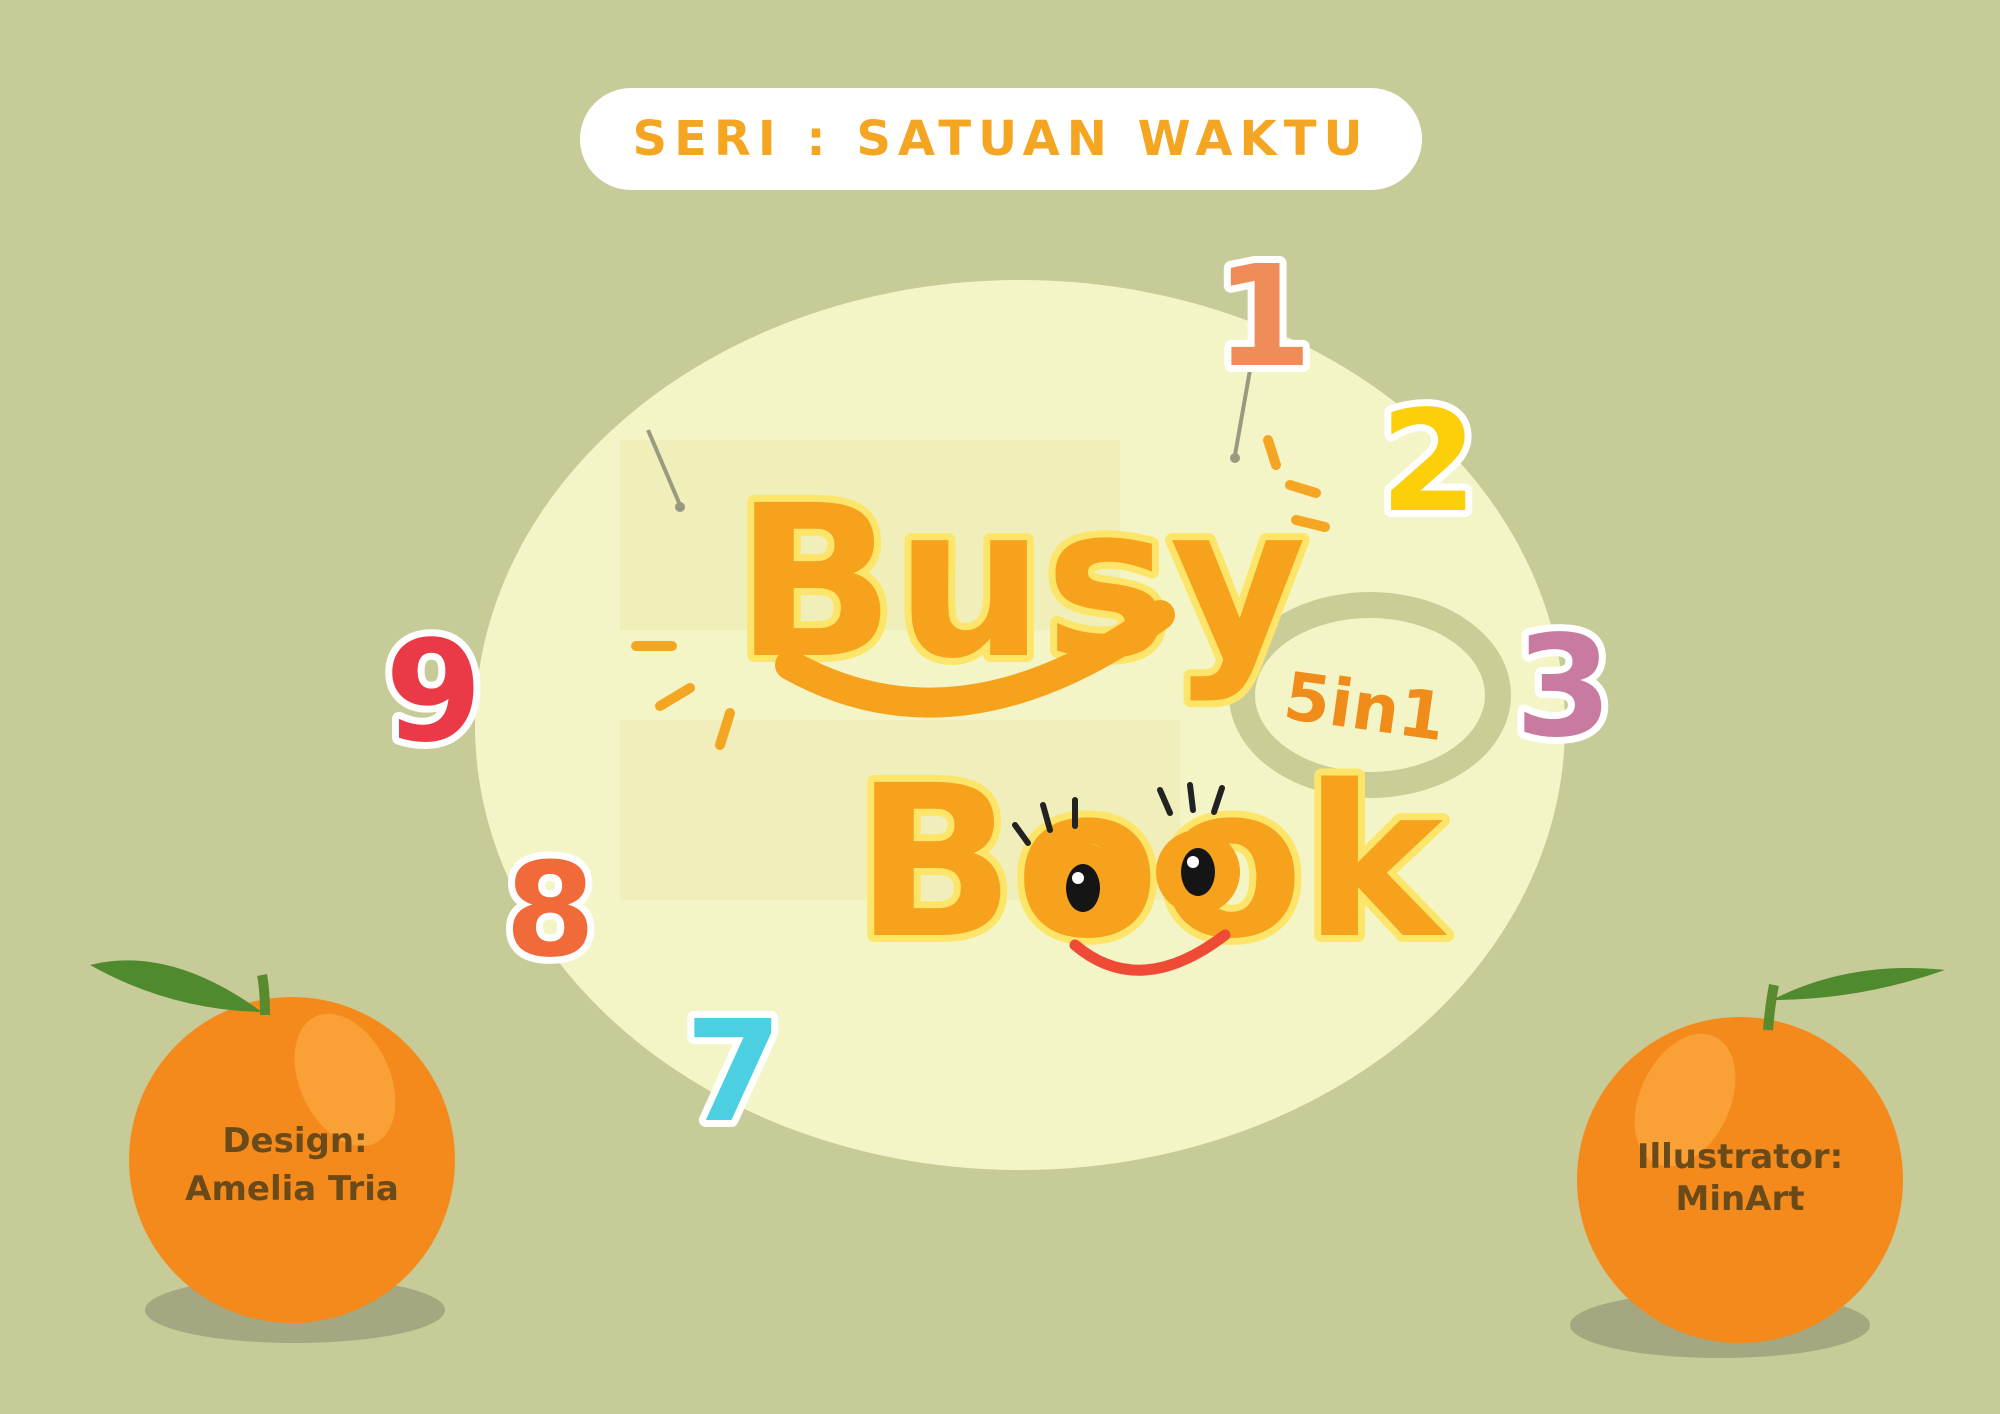 The height and width of the screenshot is (1414, 2000). What do you see at coordinates (733, 1072) in the screenshot?
I see `clock-number-7: 7` at bounding box center [733, 1072].